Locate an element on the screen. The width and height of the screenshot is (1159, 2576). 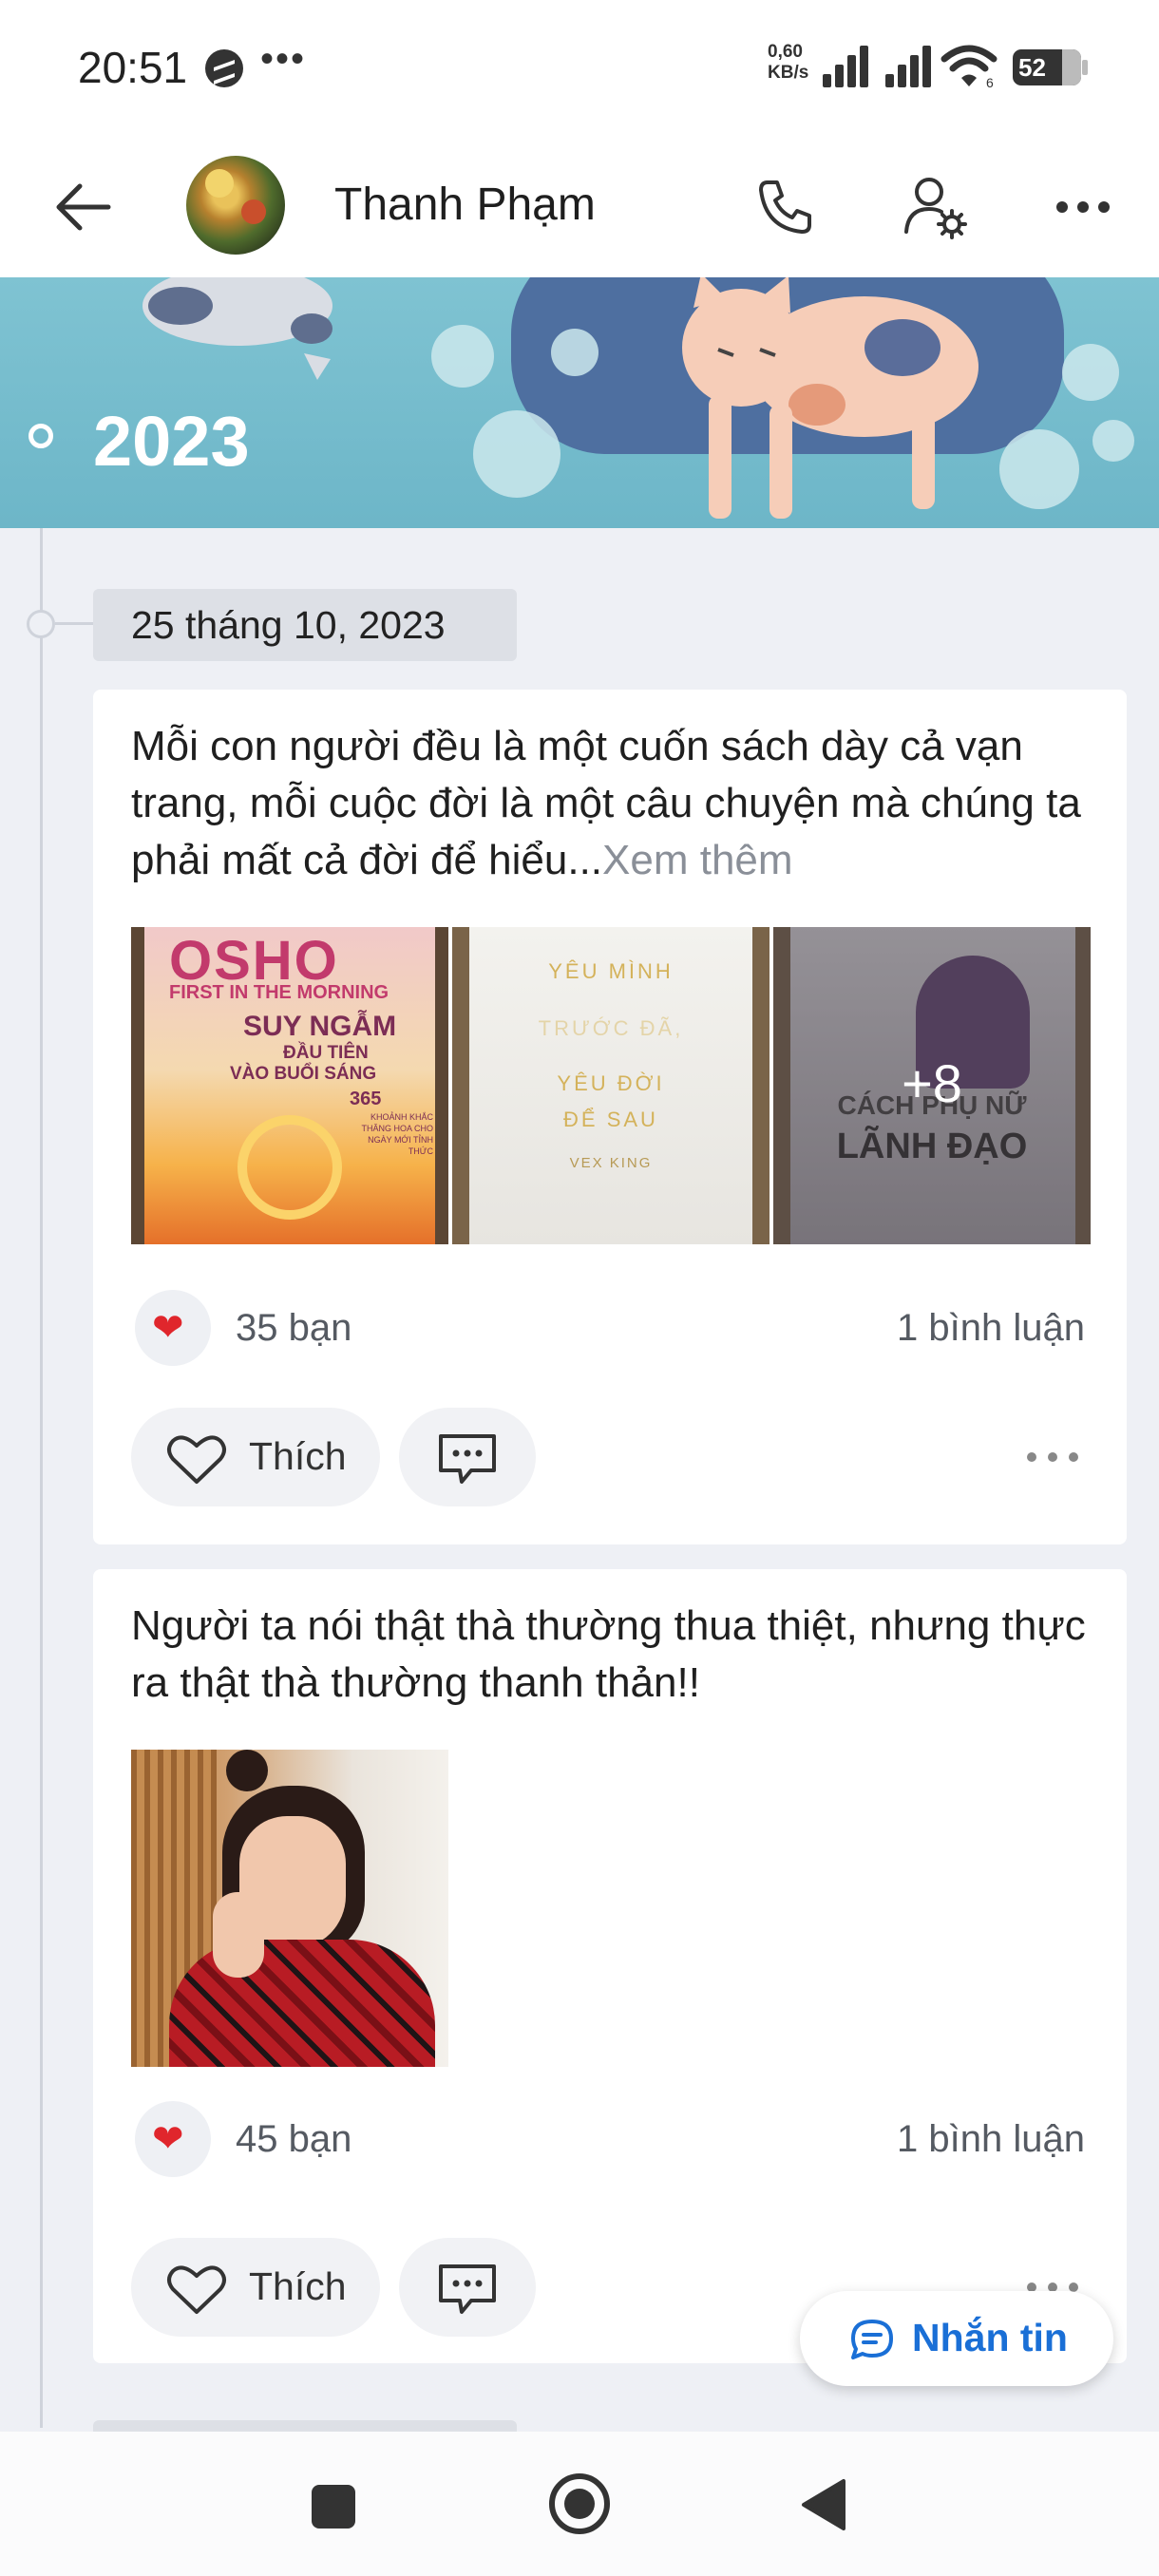
more-options-icon is located at coordinates (1083, 207).